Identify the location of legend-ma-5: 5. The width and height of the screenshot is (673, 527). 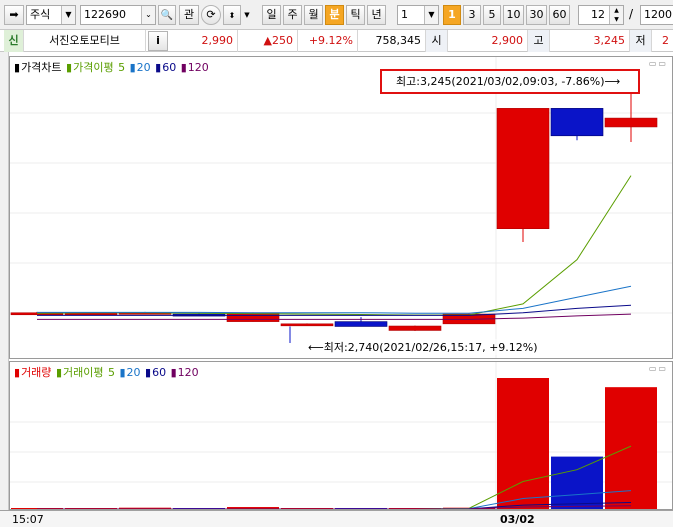
(122, 67).